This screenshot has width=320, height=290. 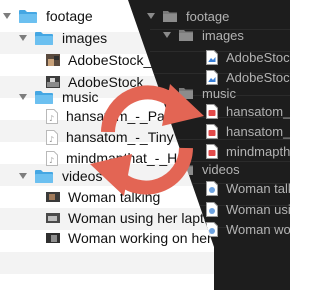 What do you see at coordinates (143, 238) in the screenshot?
I see `file-label: Woman working on her l` at bounding box center [143, 238].